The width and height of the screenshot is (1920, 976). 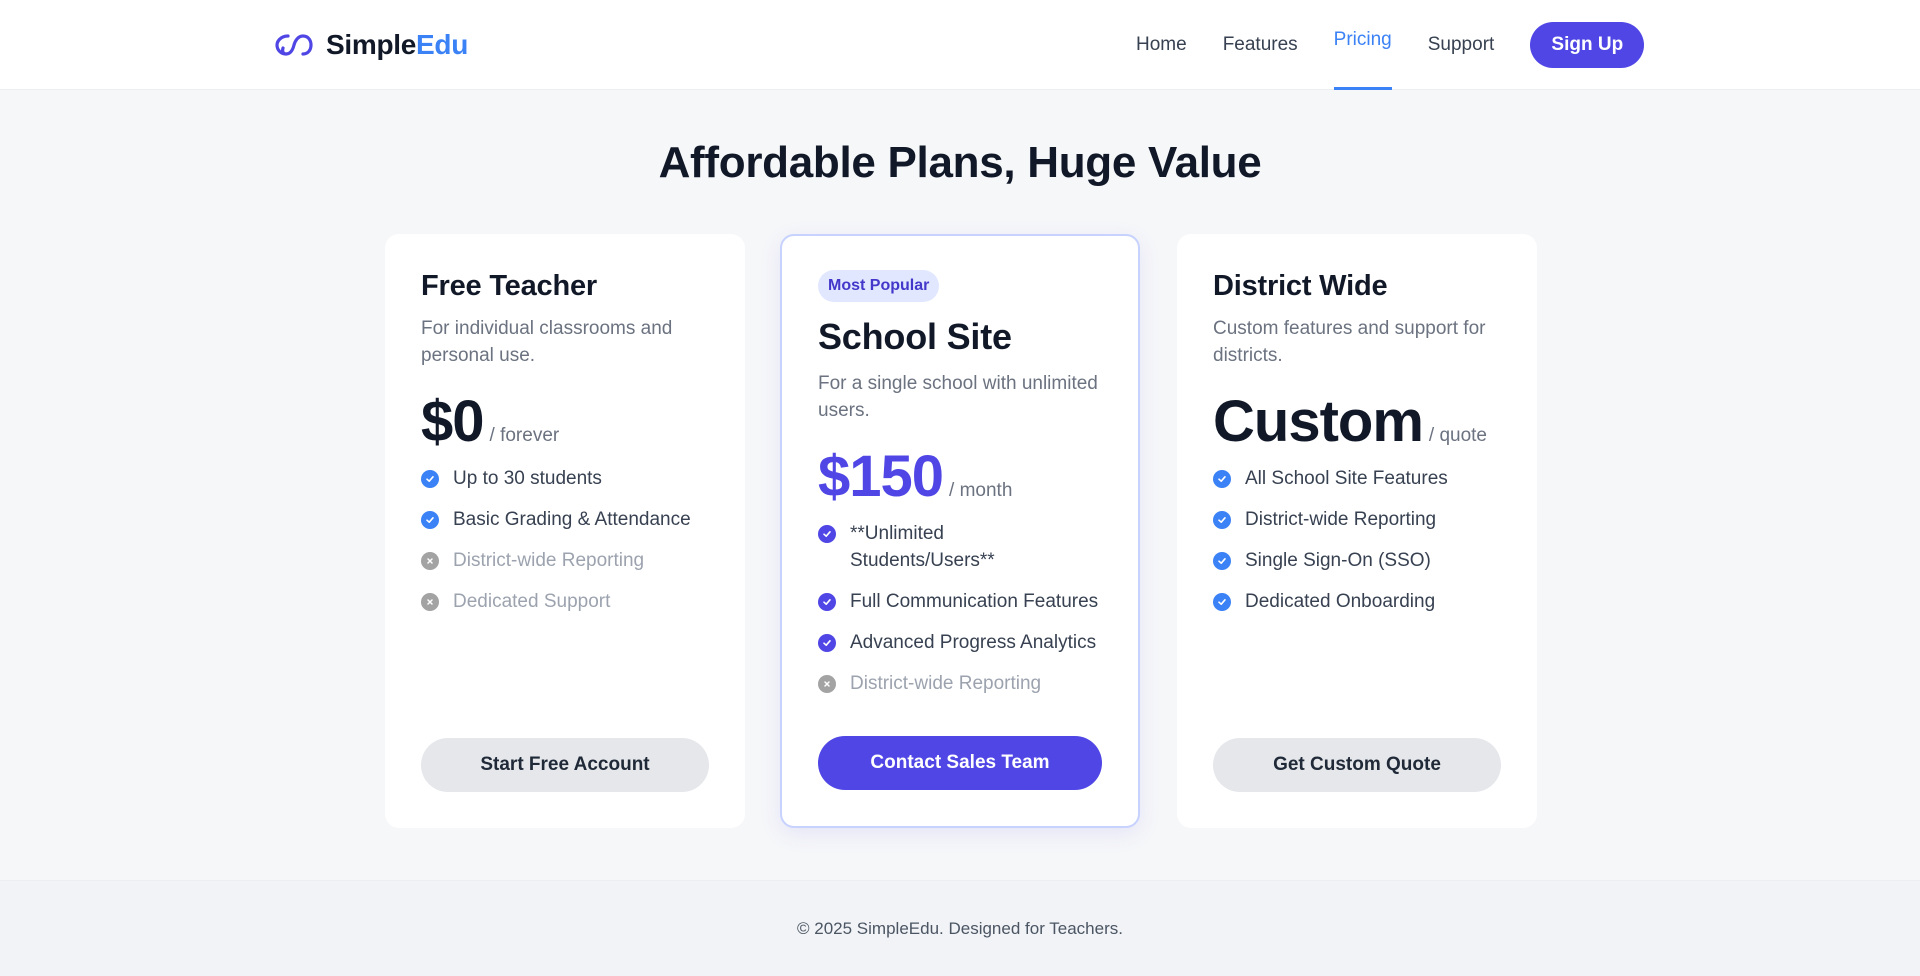 I want to click on feature-item: Up to 30 students, so click(x=565, y=478).